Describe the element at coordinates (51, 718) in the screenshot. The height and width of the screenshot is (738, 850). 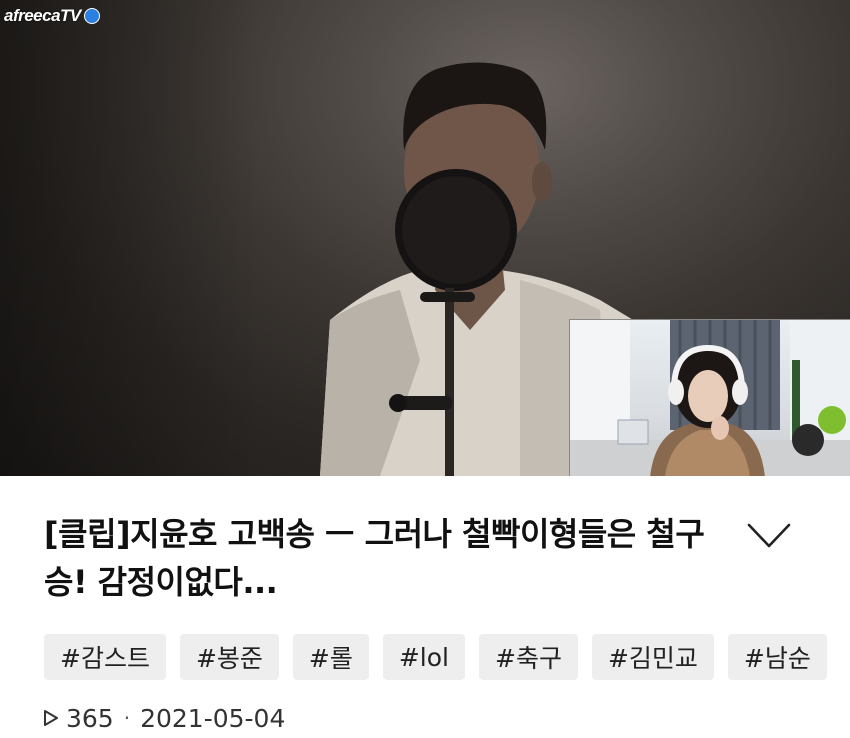
I see `play-outline-icon` at that location.